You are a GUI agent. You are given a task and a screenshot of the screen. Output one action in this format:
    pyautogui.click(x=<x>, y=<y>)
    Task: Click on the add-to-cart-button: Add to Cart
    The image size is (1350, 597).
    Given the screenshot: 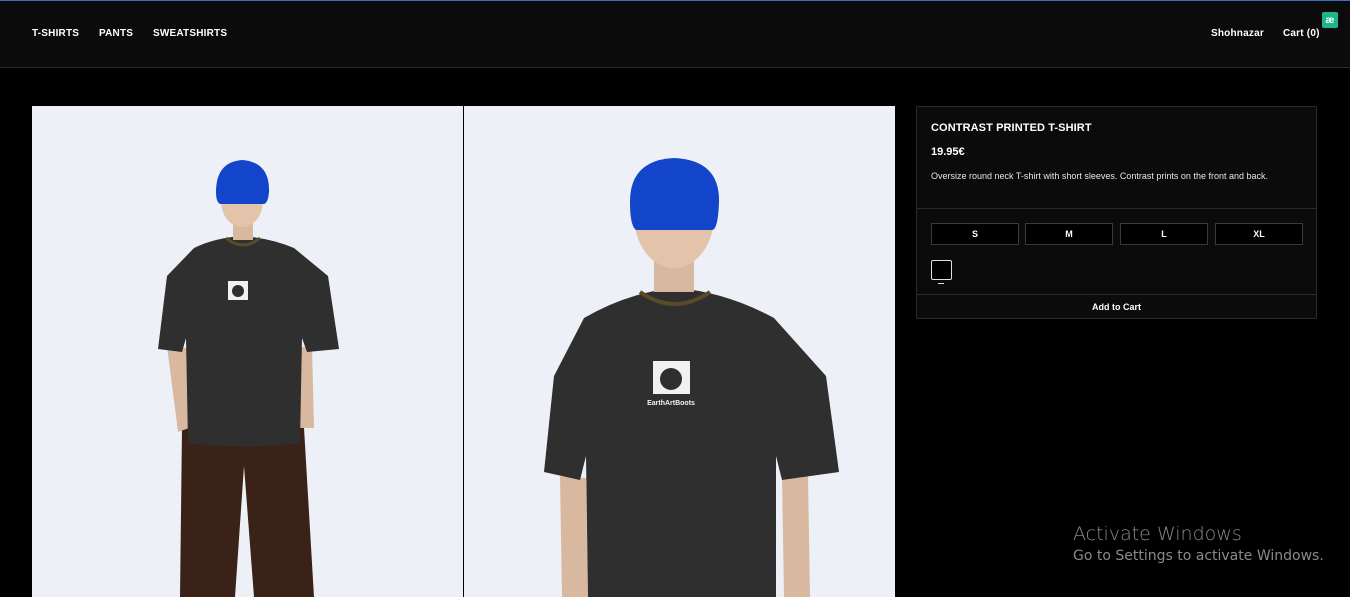 What is the action you would take?
    pyautogui.click(x=1116, y=306)
    